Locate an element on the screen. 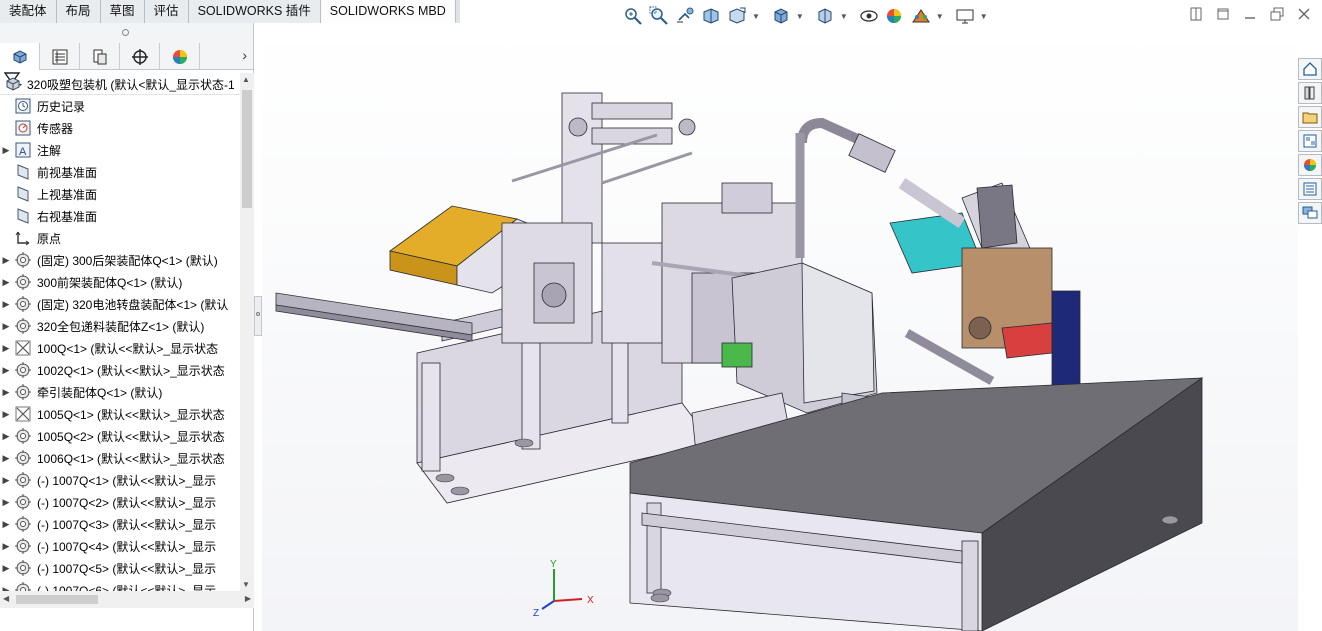 This screenshot has width=1322, height=631. tree-item: ▶ A 注解 is located at coordinates (120, 150).